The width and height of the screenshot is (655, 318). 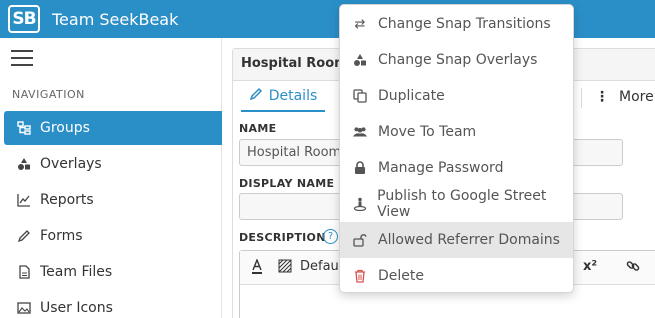 I want to click on menu-item-label: Change Snap Overlays, so click(x=458, y=60).